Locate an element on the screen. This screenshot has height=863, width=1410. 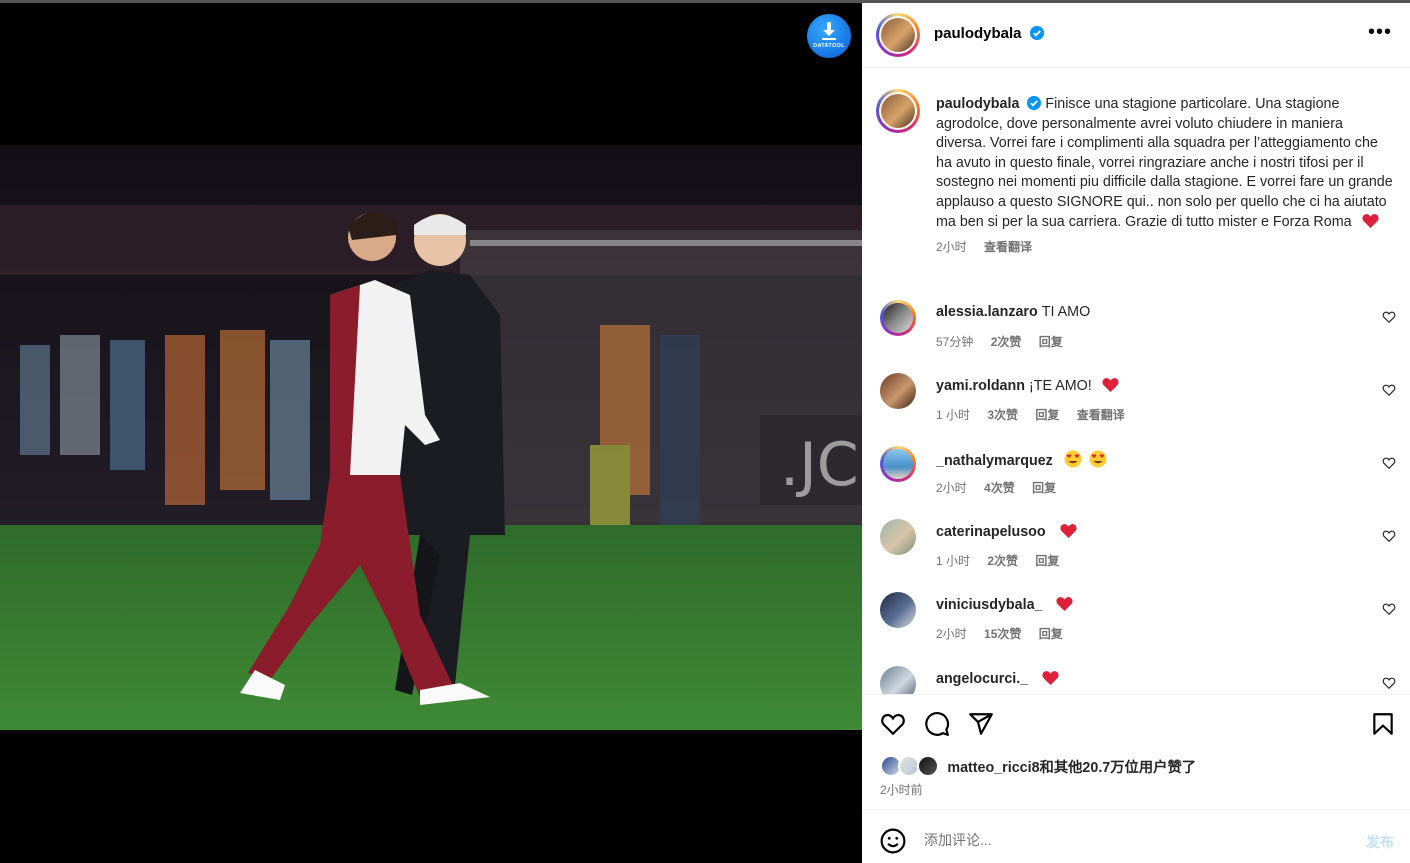
add-comment-bar: 发布 is located at coordinates (1136, 836).